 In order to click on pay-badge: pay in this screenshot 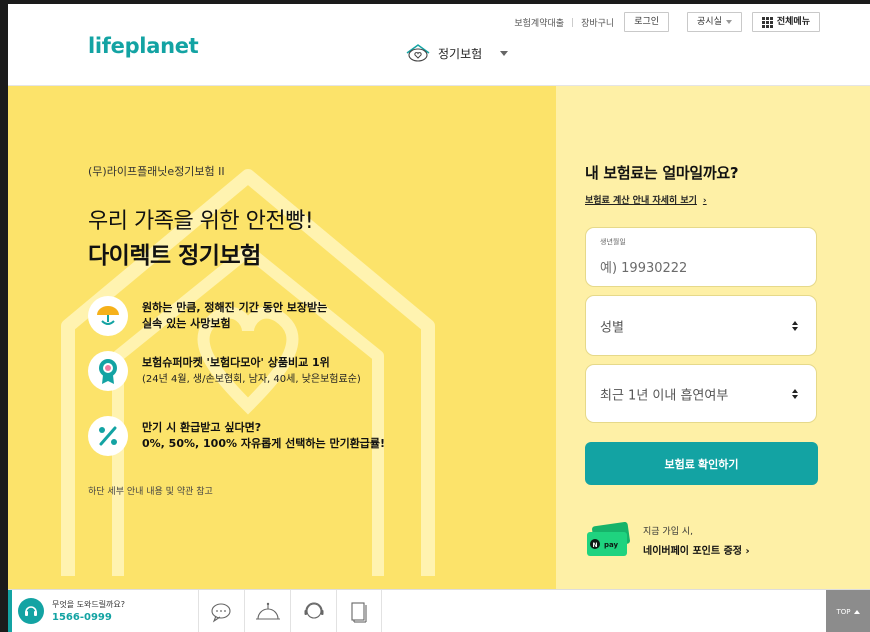, I will do `click(611, 545)`.